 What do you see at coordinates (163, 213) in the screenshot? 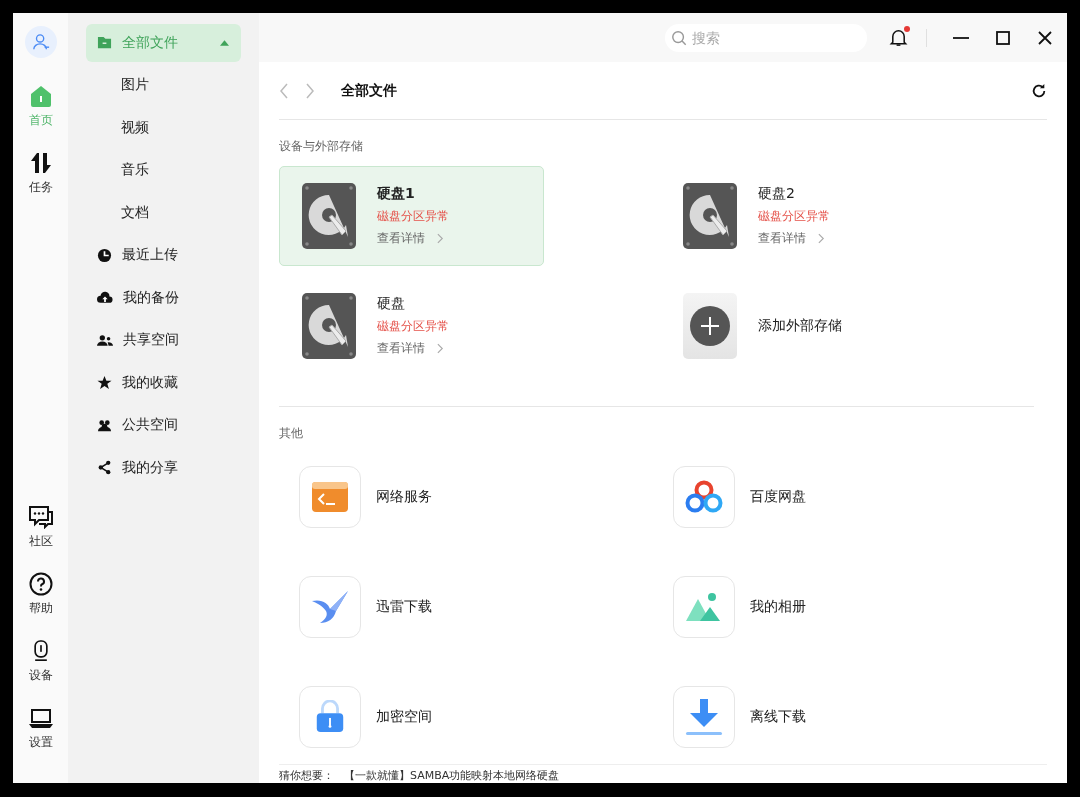
I see `sidebar-subitem: 文档` at bounding box center [163, 213].